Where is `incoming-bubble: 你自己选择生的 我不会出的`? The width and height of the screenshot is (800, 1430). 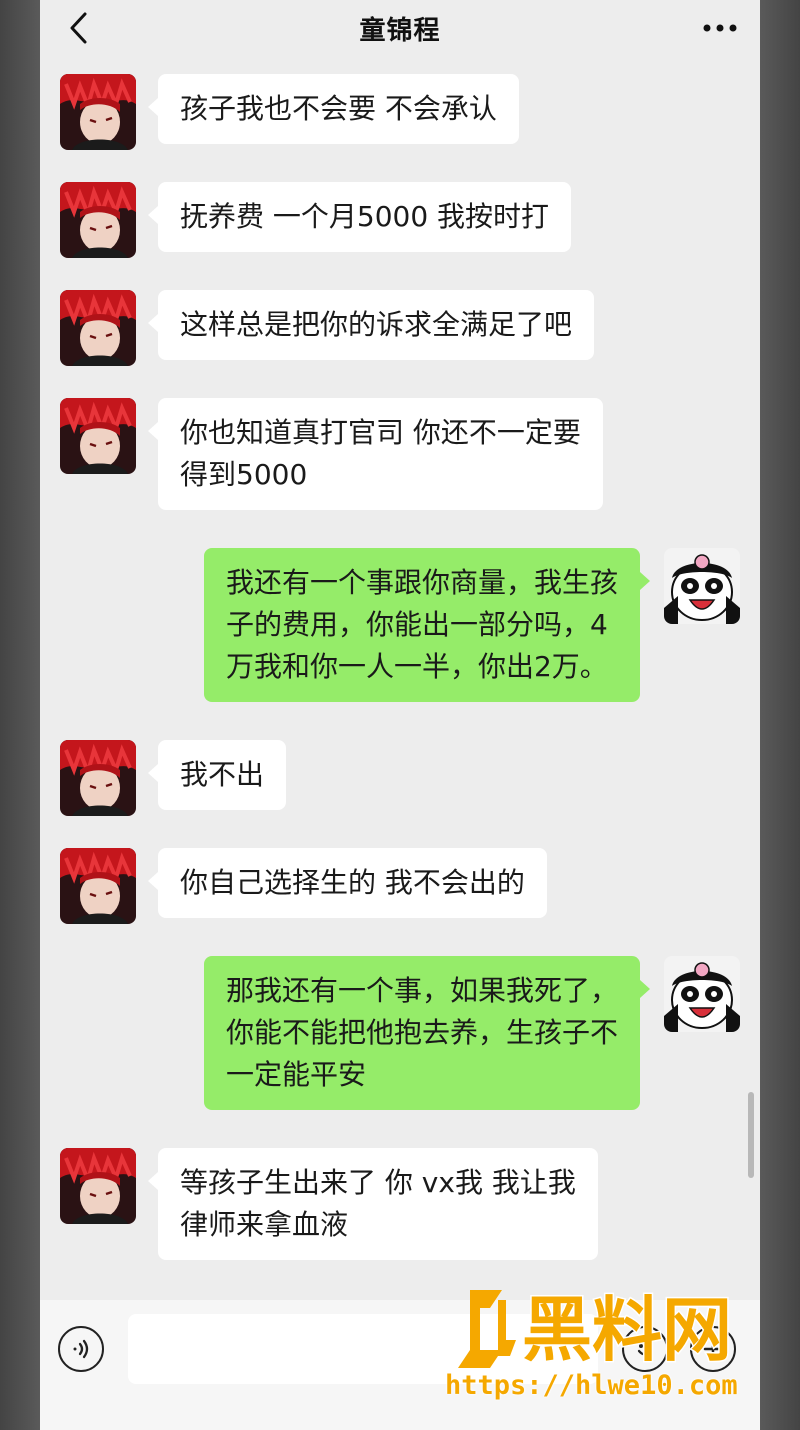 incoming-bubble: 你自己选择生的 我不会出的 is located at coordinates (347, 883).